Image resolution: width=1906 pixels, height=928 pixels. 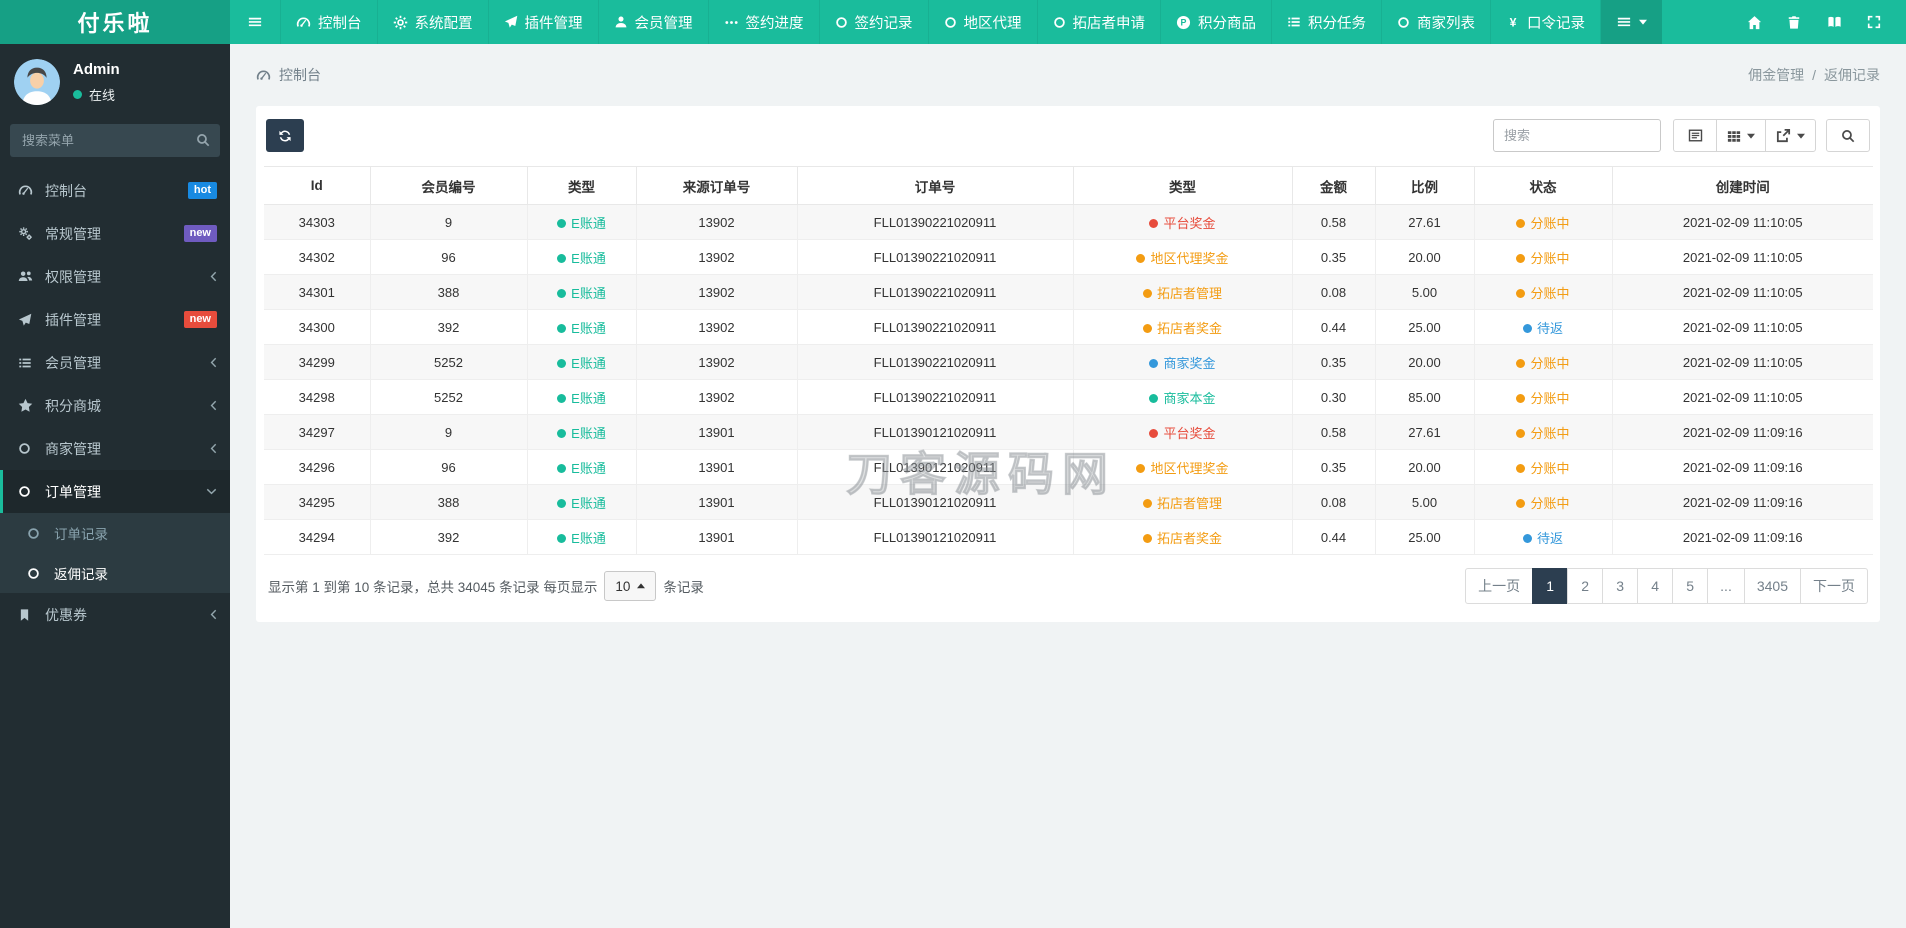 What do you see at coordinates (1068, 75) in the screenshot?
I see `breadcrumb: 控制台 佣金管理 / 返佣记录` at bounding box center [1068, 75].